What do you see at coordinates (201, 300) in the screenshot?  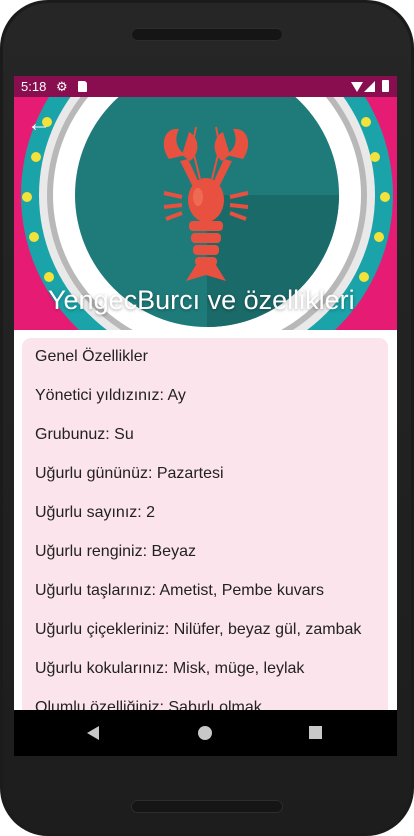 I see `page-title: YengecBurcı ve özellikleri` at bounding box center [201, 300].